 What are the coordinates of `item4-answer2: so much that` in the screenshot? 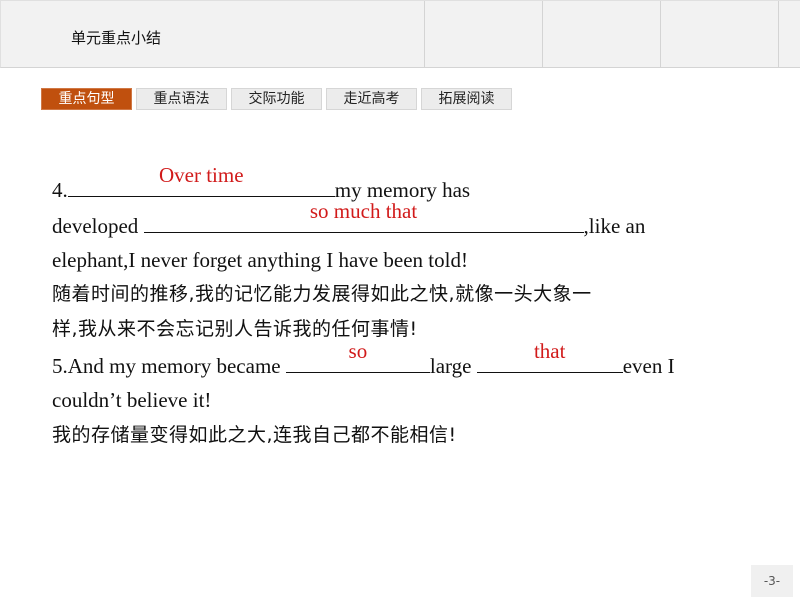 It's located at (363, 211).